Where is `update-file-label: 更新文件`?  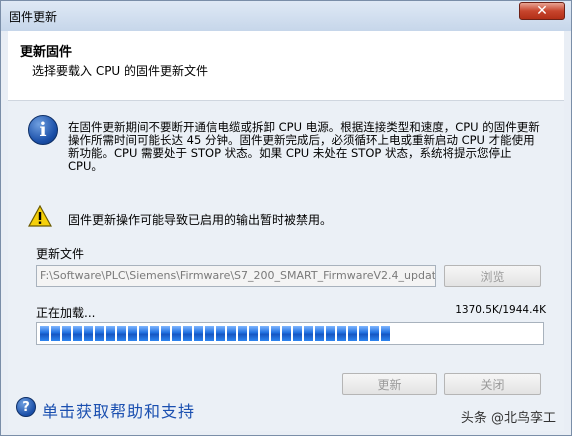
update-file-label: 更新文件 is located at coordinates (60, 254).